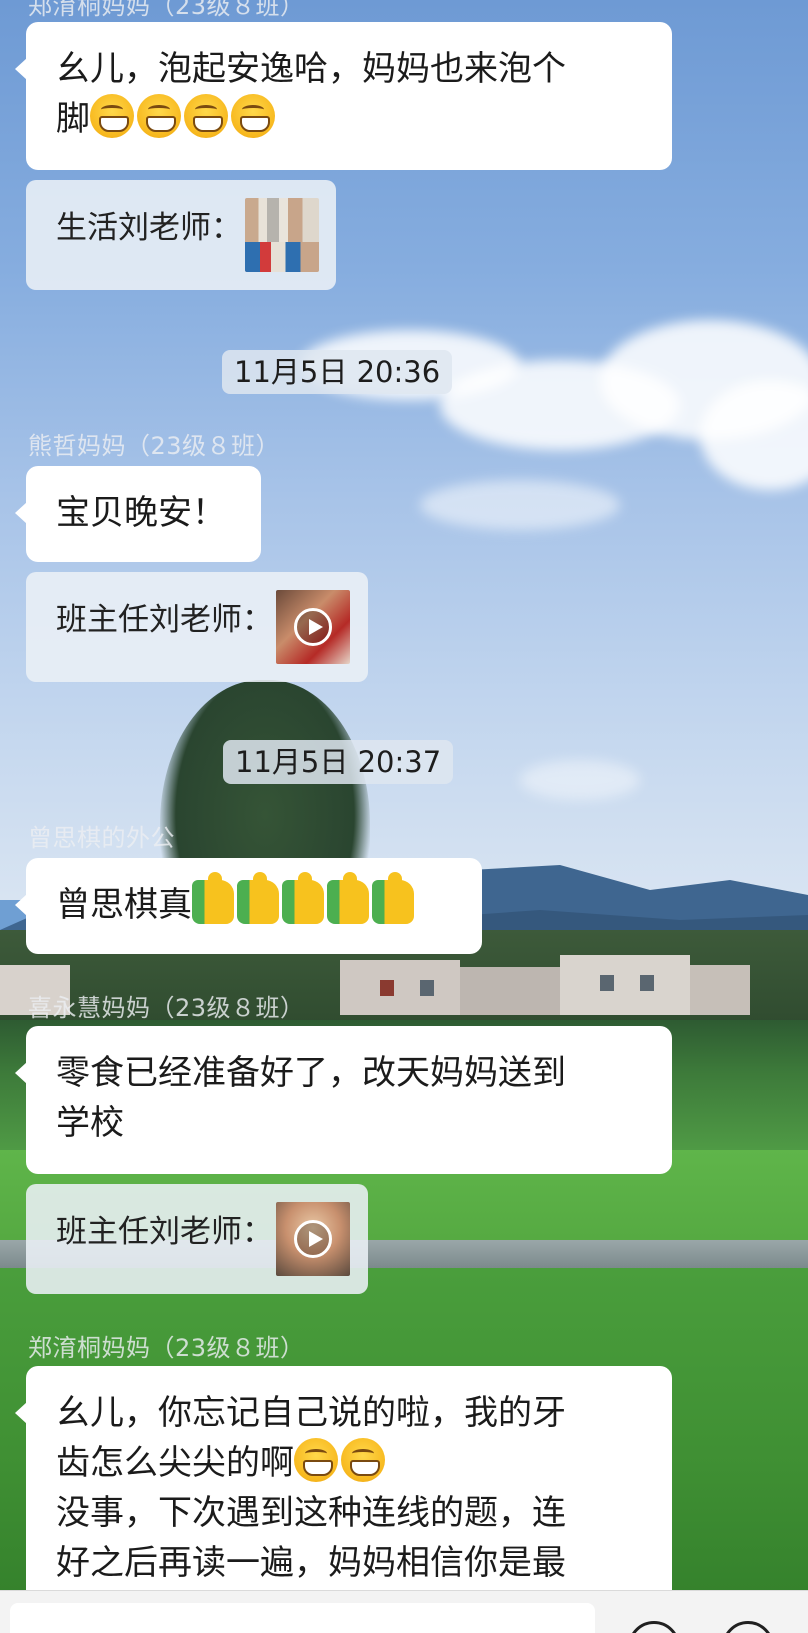 This screenshot has width=808, height=1633. I want to click on message-text: 齿怎么尖尖的啊, so click(349, 1463).